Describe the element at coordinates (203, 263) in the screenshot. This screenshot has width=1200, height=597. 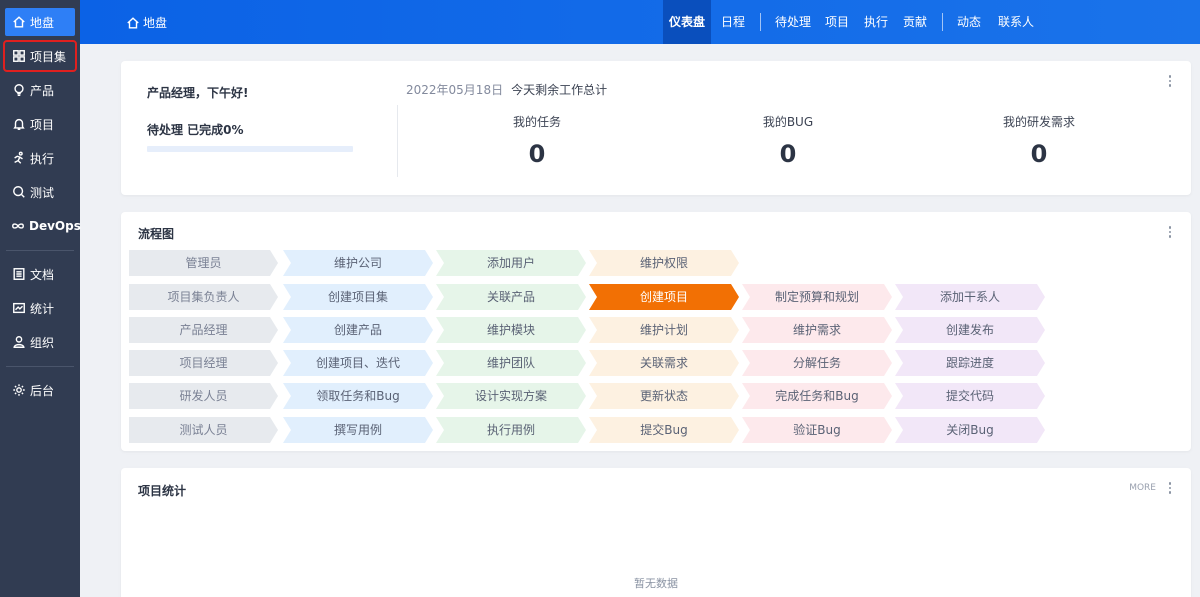
I see `flow-role-label: 管理员` at that location.